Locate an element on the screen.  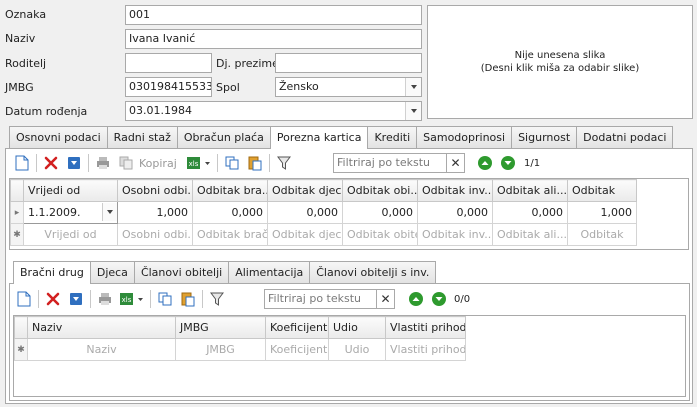
copy-record-icon is located at coordinates (126, 163).